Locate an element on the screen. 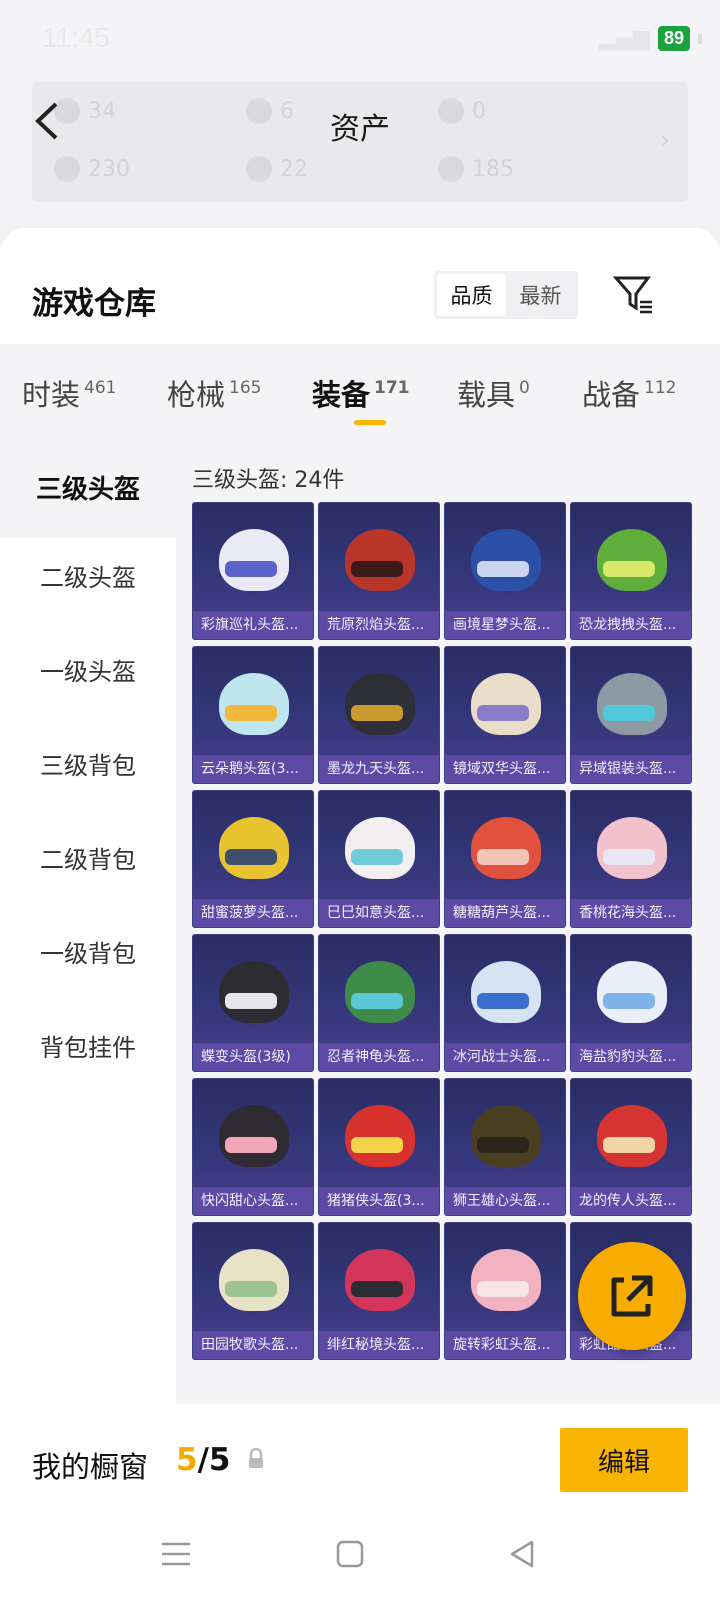 The width and height of the screenshot is (720, 1604). tab-weapons: 枪械 165 is located at coordinates (214, 393).